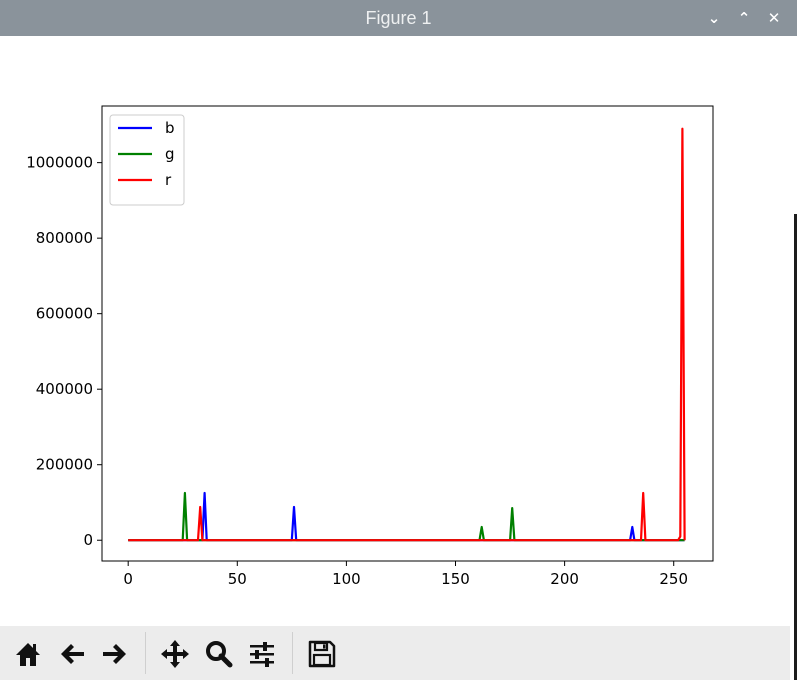 The width and height of the screenshot is (797, 680). Describe the element at coordinates (714, 18) in the screenshot. I see `minimize-icon: ⌄` at that location.